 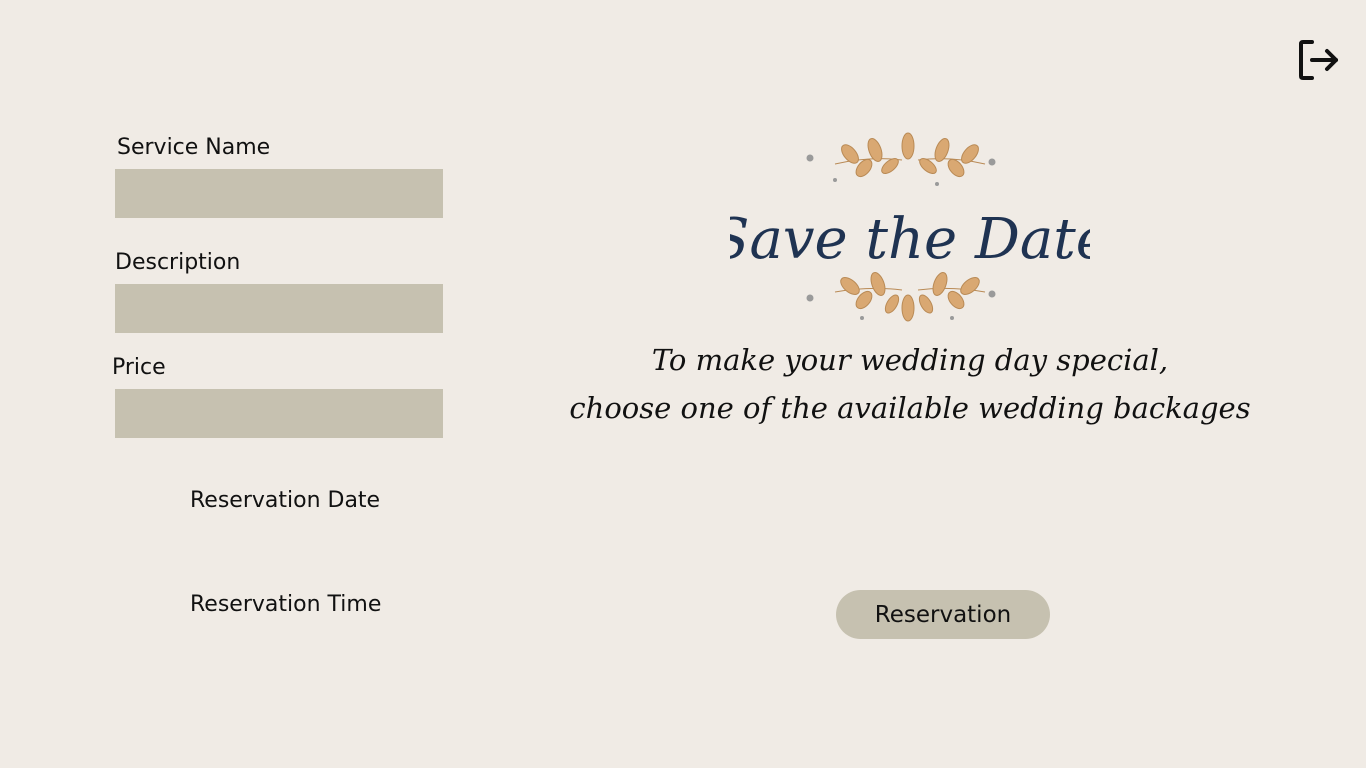 I want to click on price-input, so click(x=279, y=413).